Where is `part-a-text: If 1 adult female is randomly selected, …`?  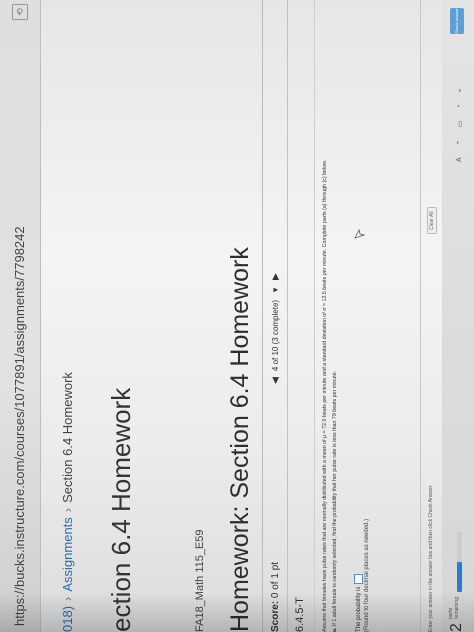
part-a-text: If 1 adult female is randomly selected, … is located at coordinates (335, 498).